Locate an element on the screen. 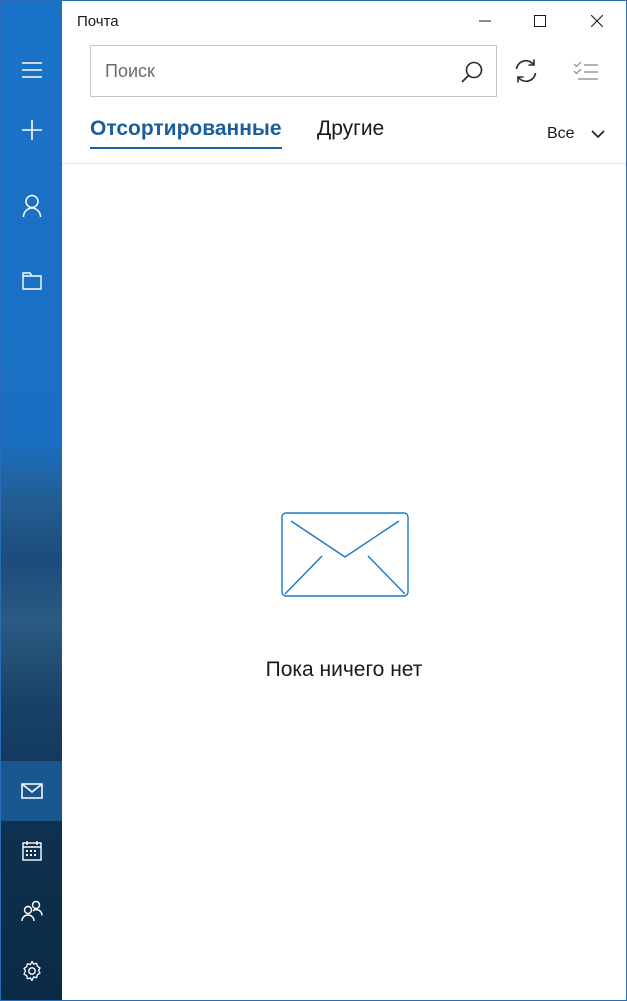  gear-icon is located at coordinates (31, 971).